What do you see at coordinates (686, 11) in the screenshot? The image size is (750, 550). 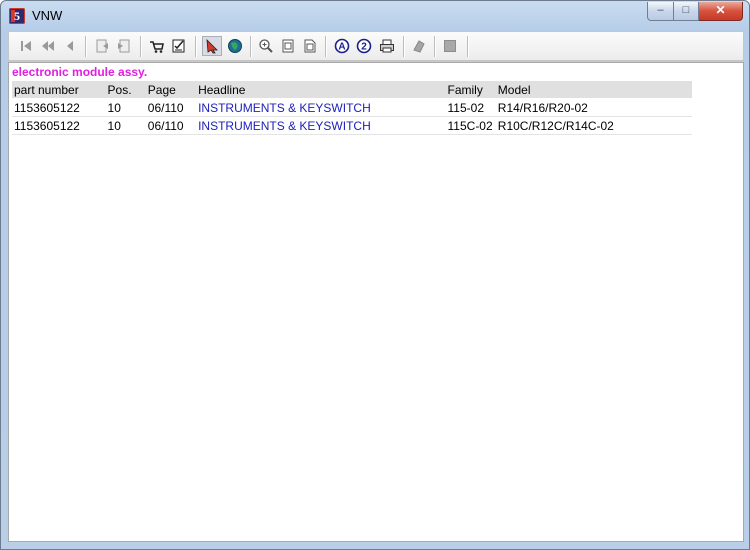 I see `maximize-button: □` at bounding box center [686, 11].